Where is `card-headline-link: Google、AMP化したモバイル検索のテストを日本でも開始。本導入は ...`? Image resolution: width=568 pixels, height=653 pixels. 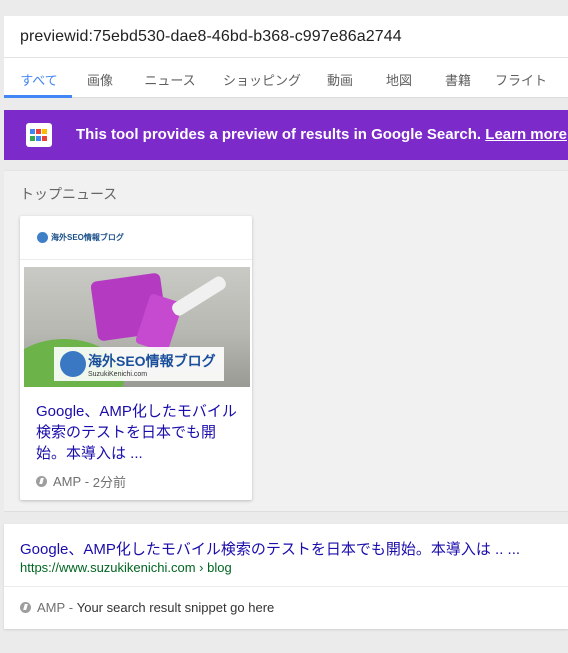
card-headline-link: Google、AMP化したモバイル検索のテストを日本でも開始。本導入は ... is located at coordinates (138, 432).